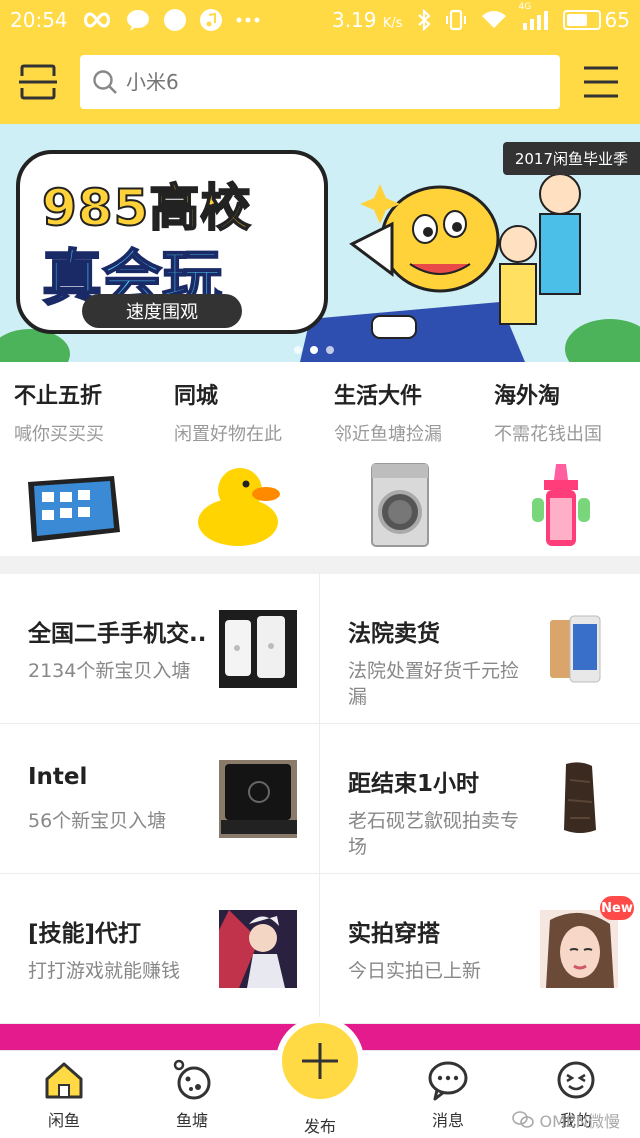  I want to click on app-notification-icon, so click(174, 20).